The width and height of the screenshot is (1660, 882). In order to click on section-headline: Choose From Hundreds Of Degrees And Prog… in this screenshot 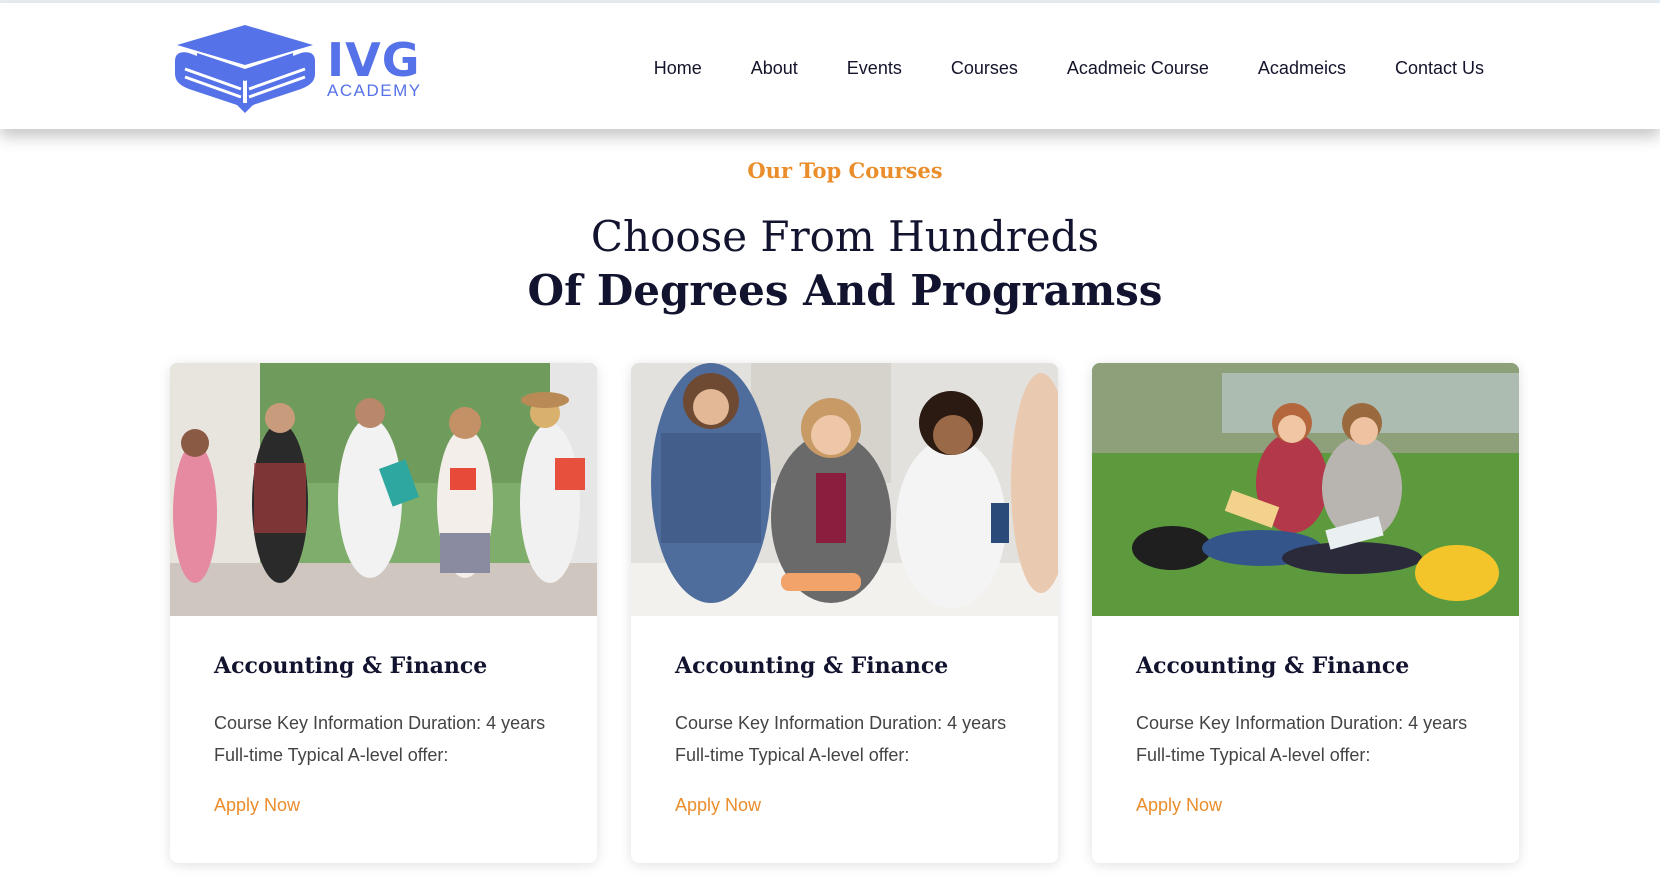, I will do `click(830, 264)`.